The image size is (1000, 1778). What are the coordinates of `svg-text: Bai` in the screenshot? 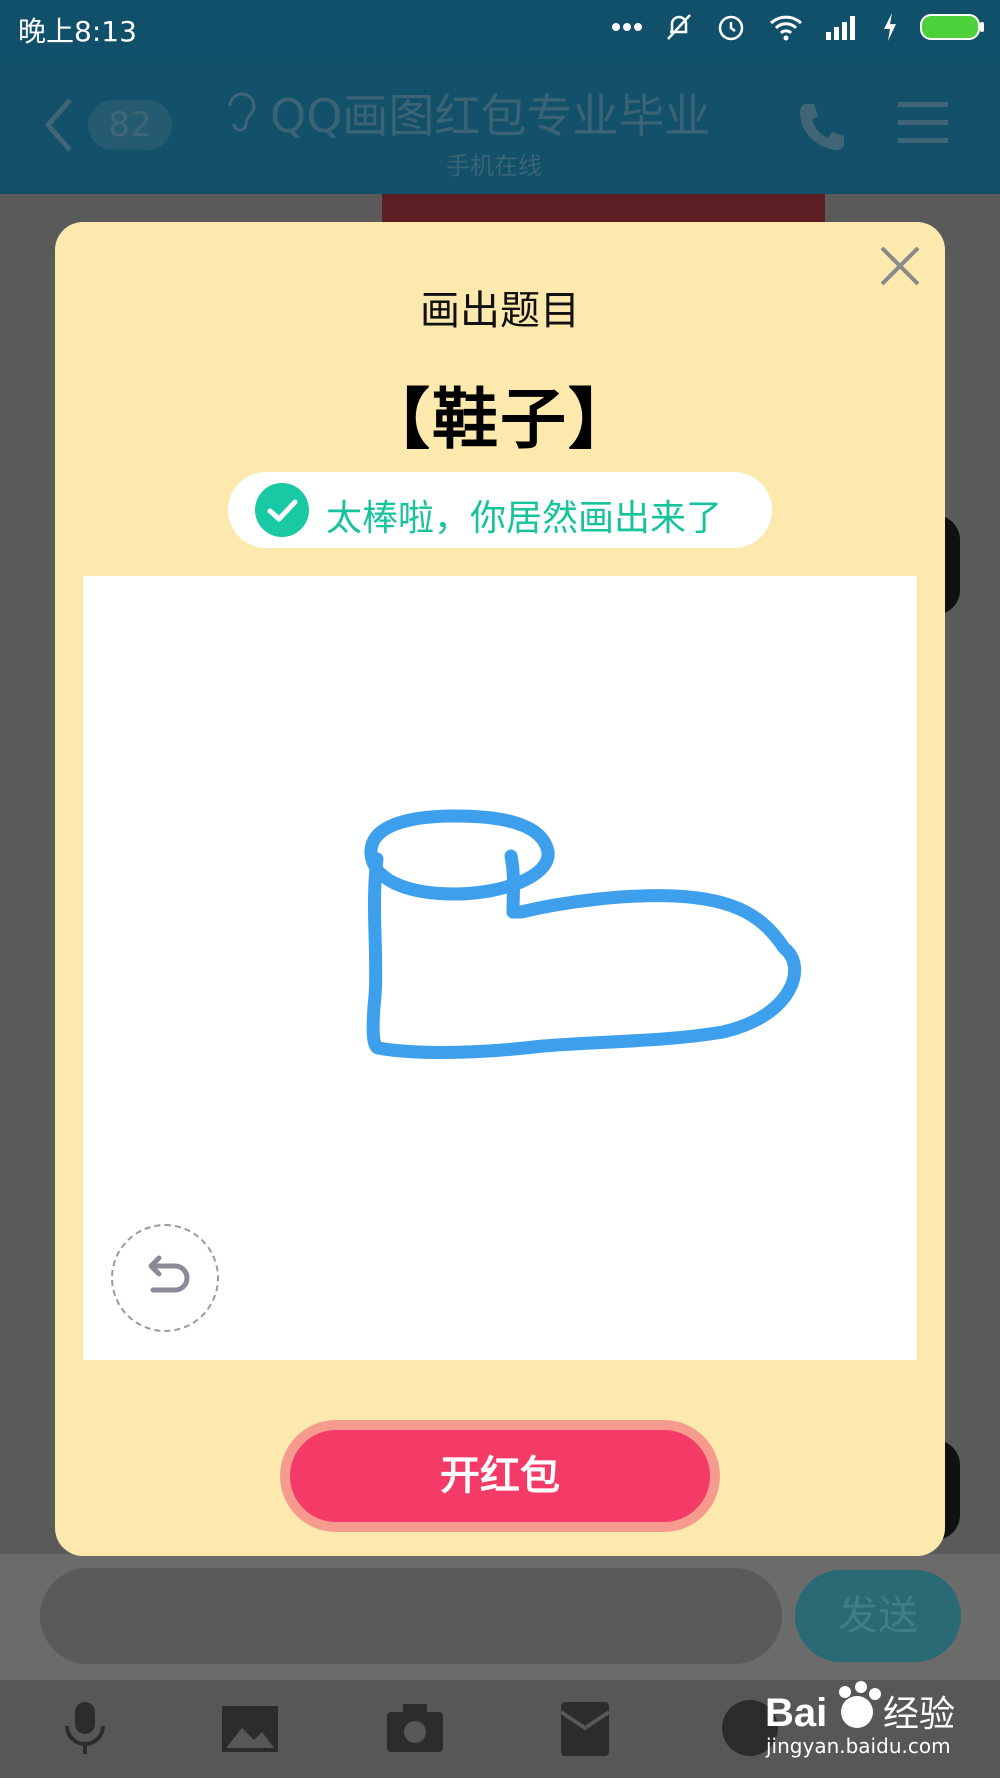 It's located at (796, 1713).